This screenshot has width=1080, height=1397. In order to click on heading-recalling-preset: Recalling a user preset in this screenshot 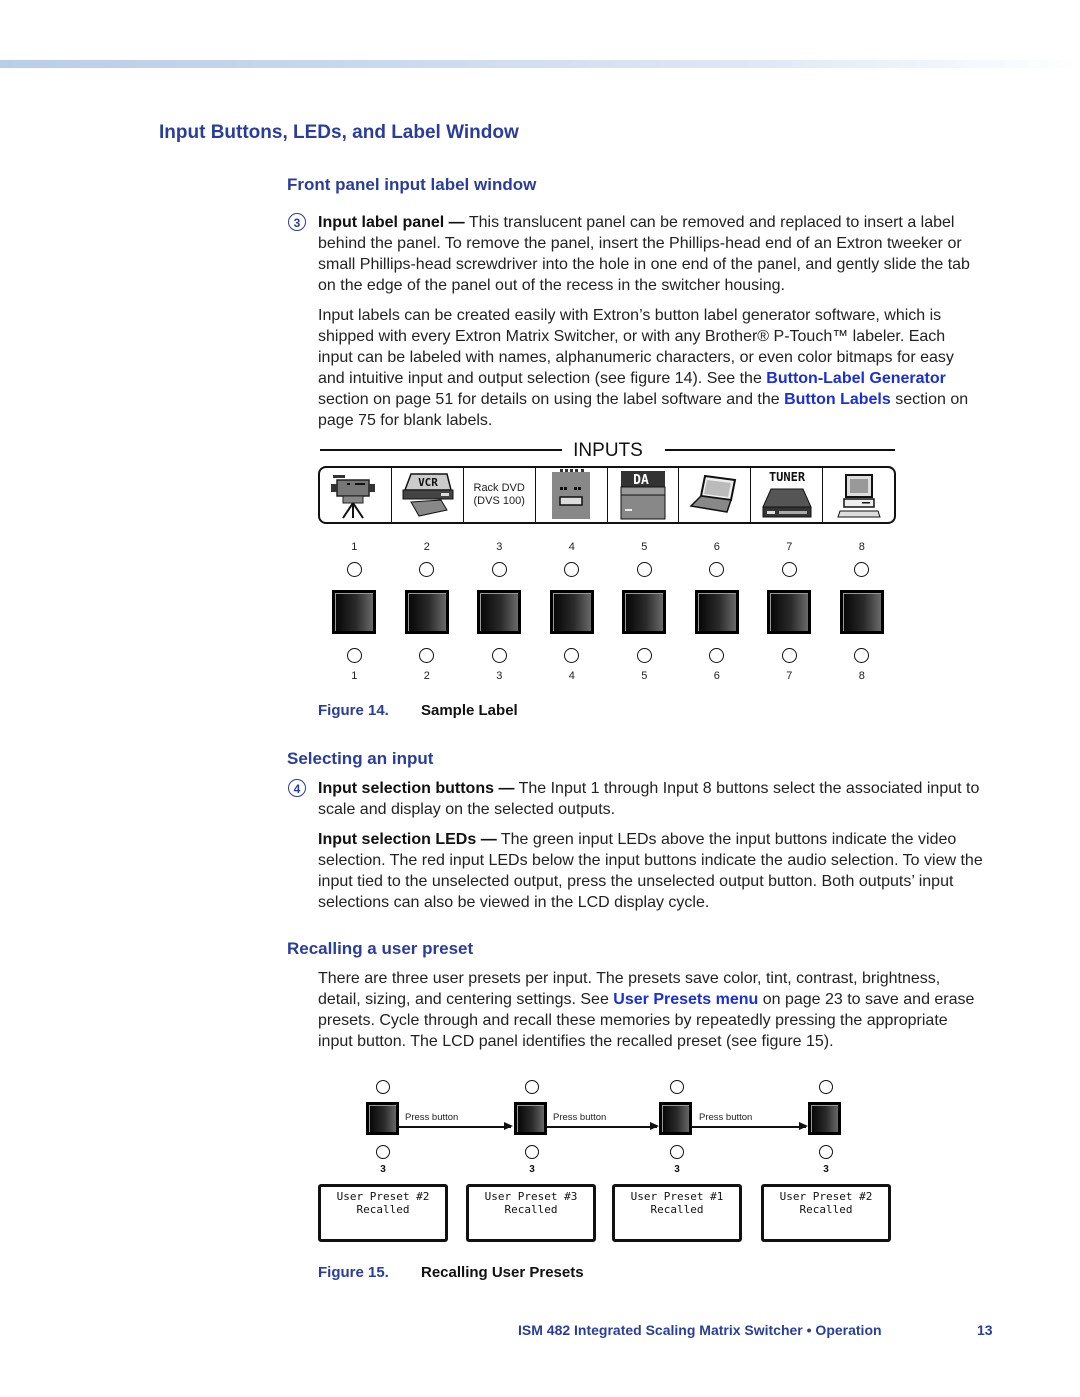, I will do `click(380, 948)`.